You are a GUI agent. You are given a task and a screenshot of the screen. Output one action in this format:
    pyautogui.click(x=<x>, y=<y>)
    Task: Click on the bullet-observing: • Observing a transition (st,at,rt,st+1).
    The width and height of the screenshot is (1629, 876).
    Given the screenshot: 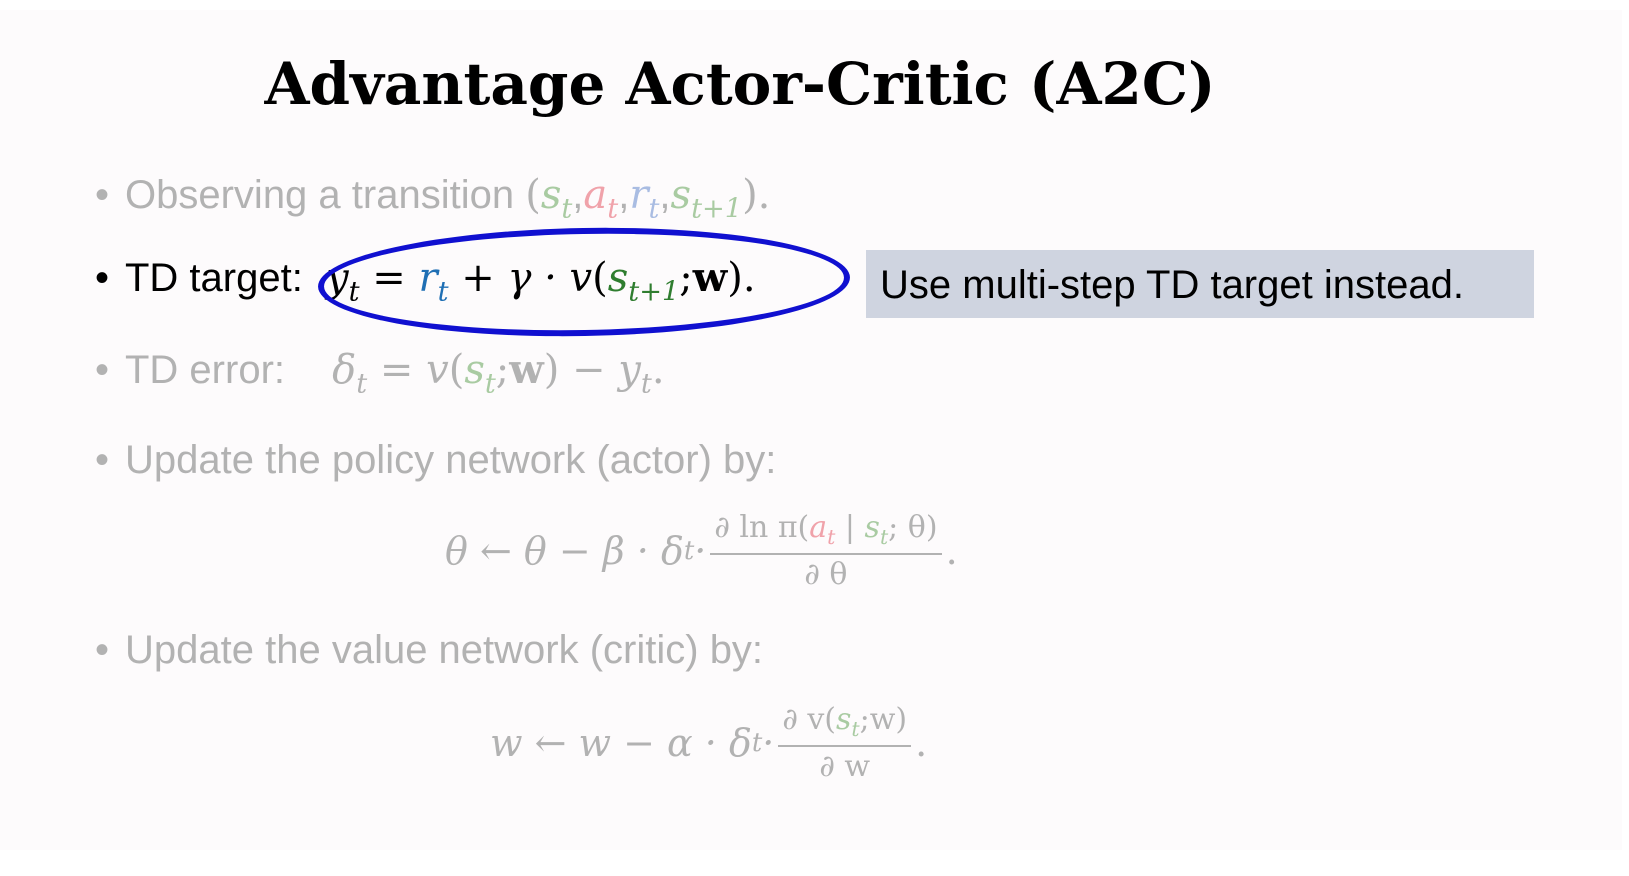 What is the action you would take?
    pyautogui.click(x=432, y=198)
    